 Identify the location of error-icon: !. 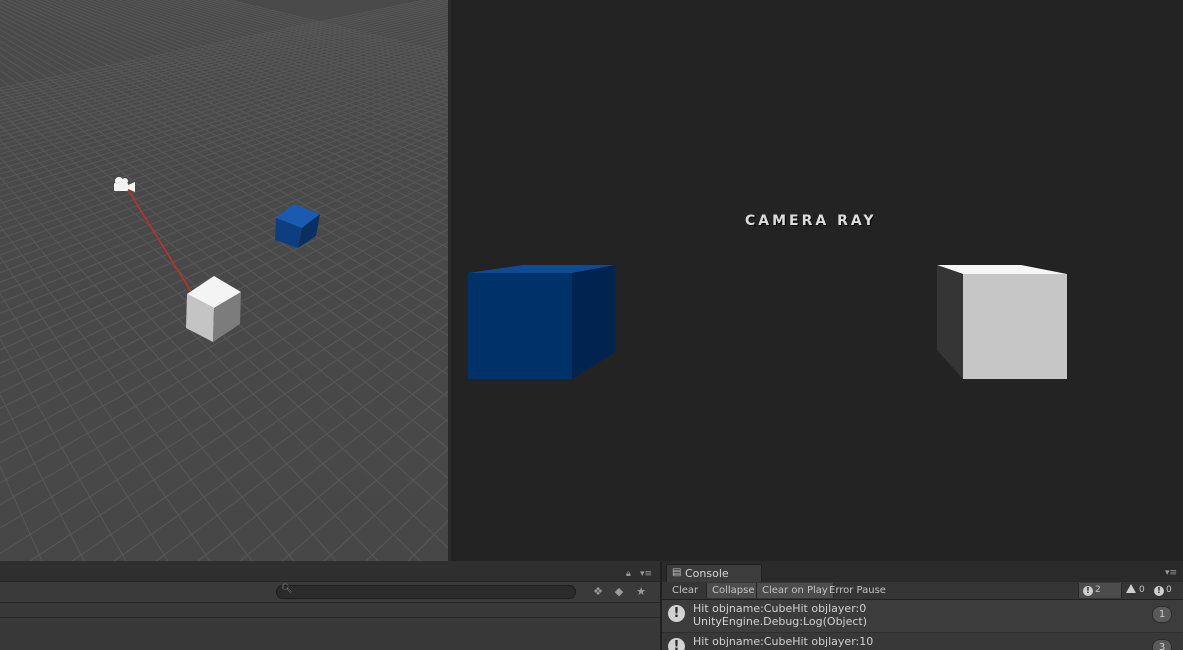
(1159, 591).